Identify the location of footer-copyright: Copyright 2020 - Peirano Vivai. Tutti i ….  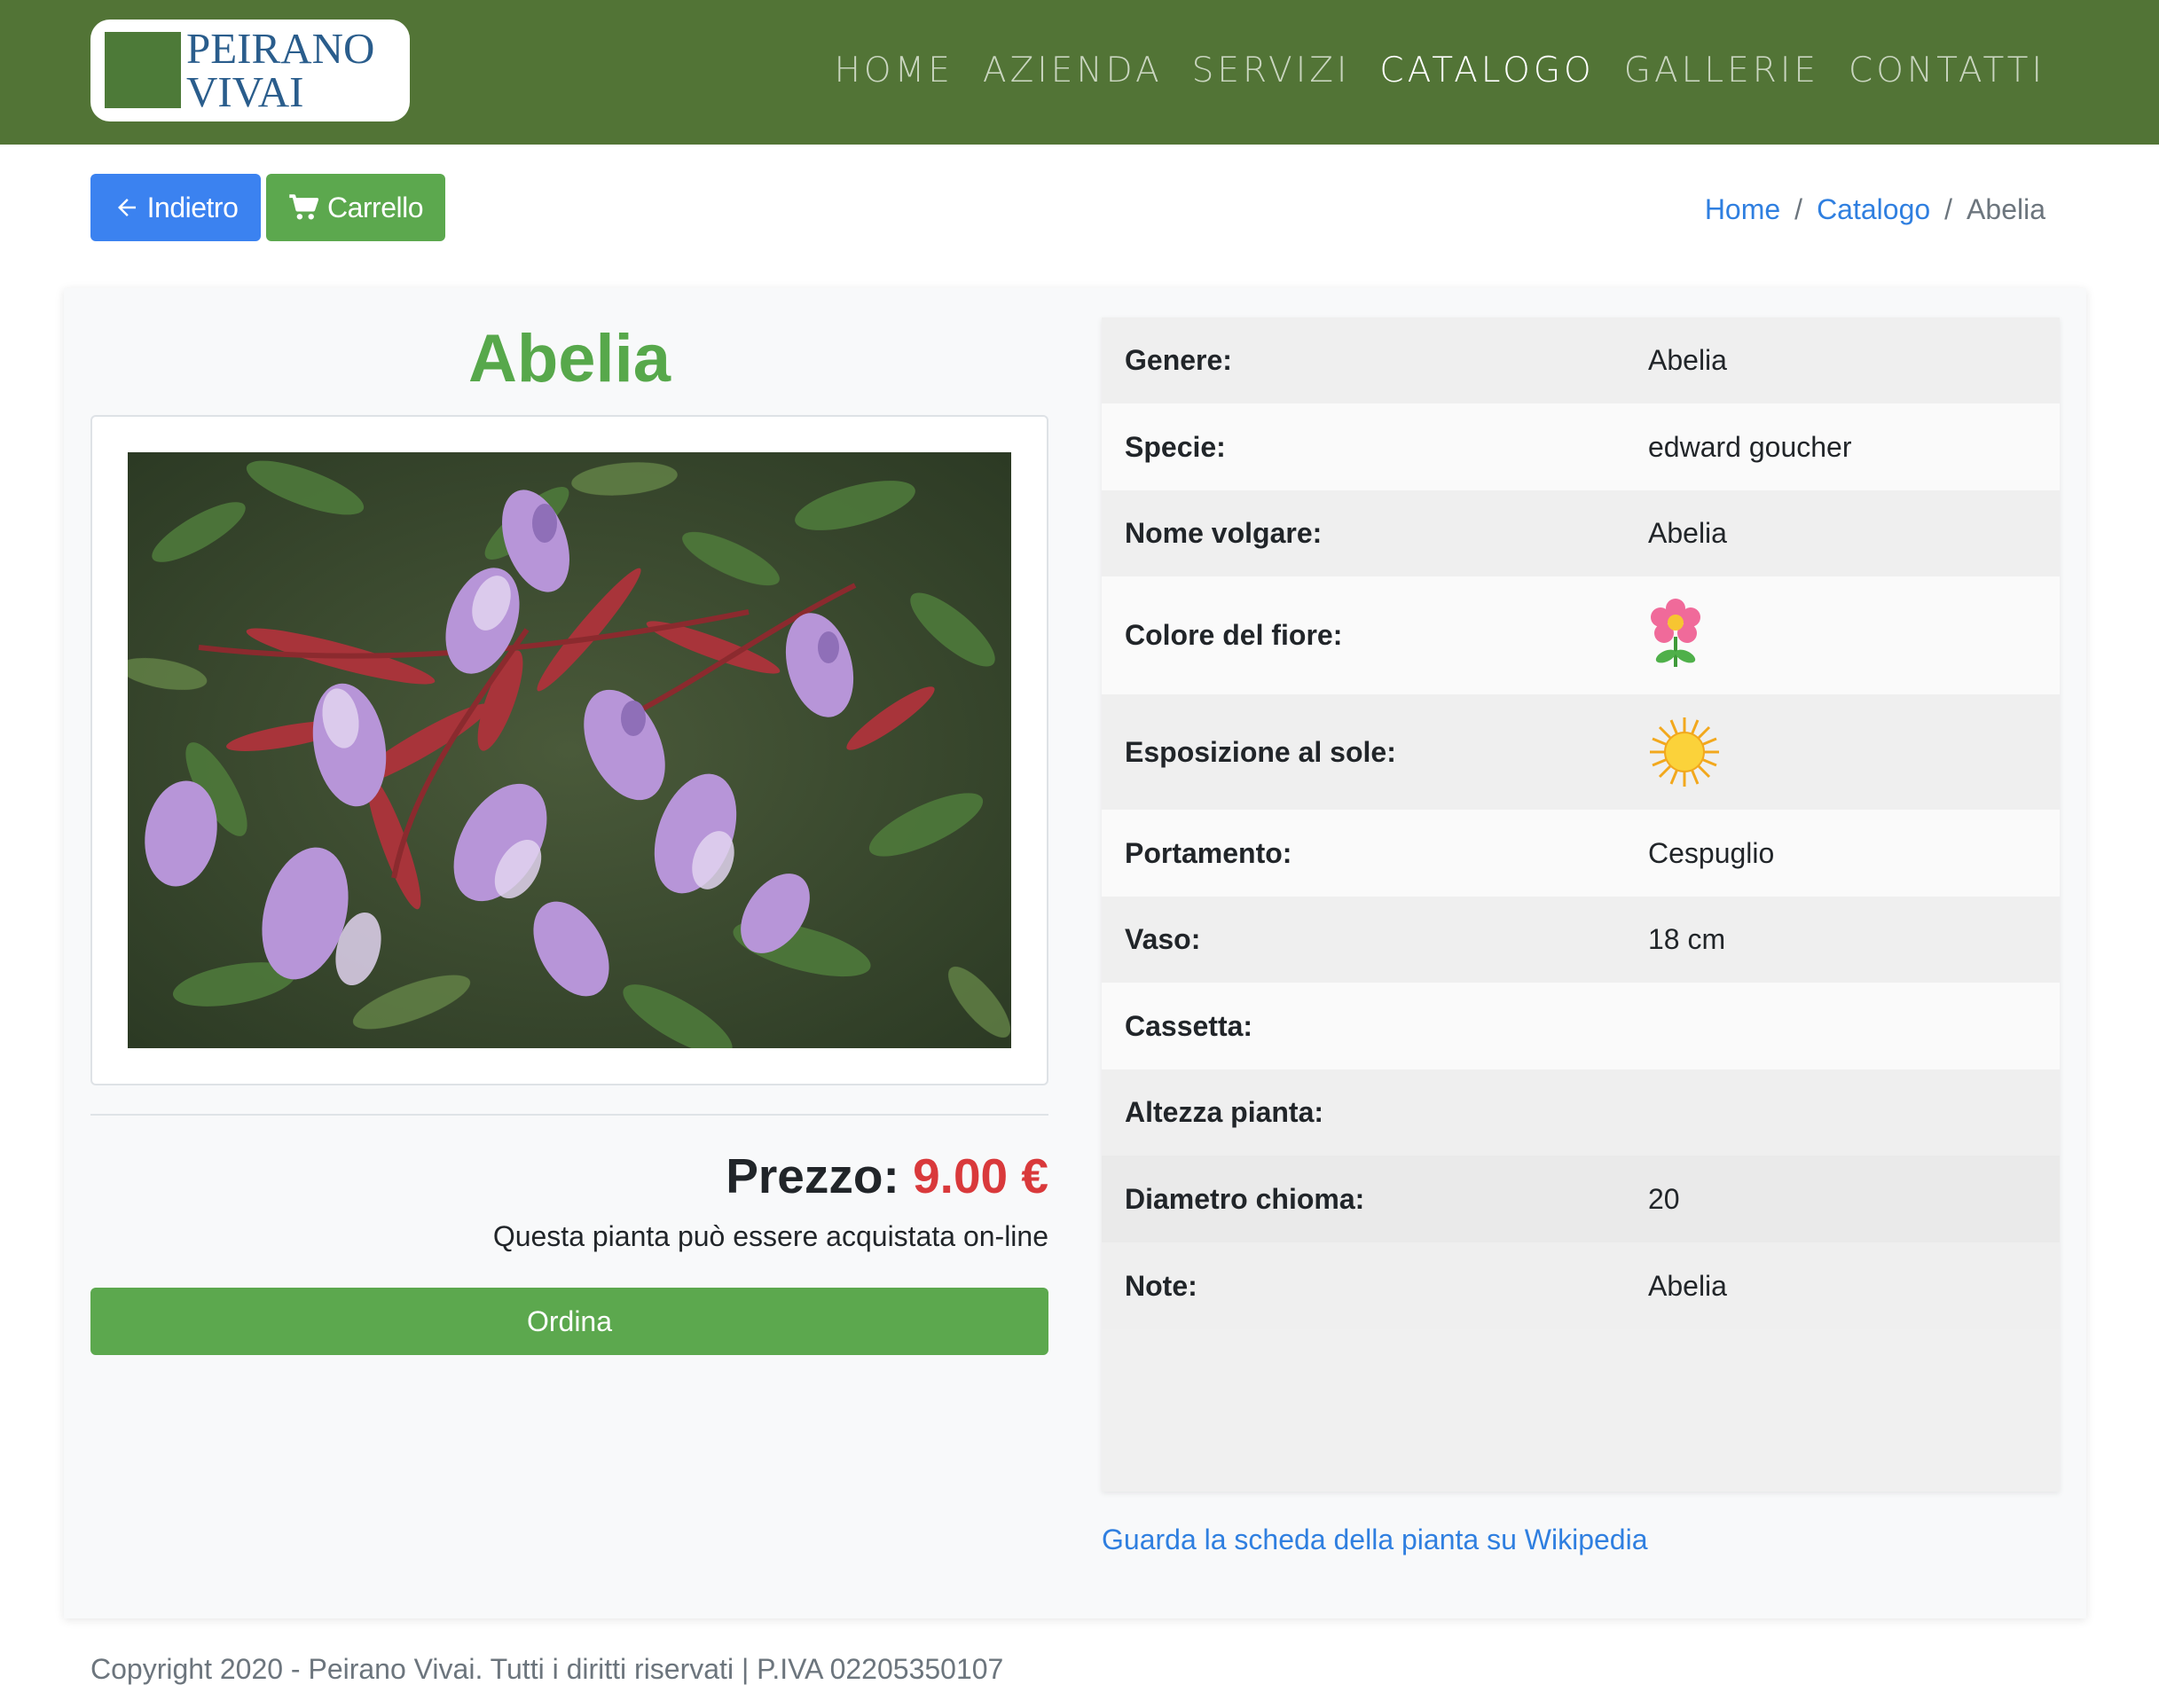
(547, 1669).